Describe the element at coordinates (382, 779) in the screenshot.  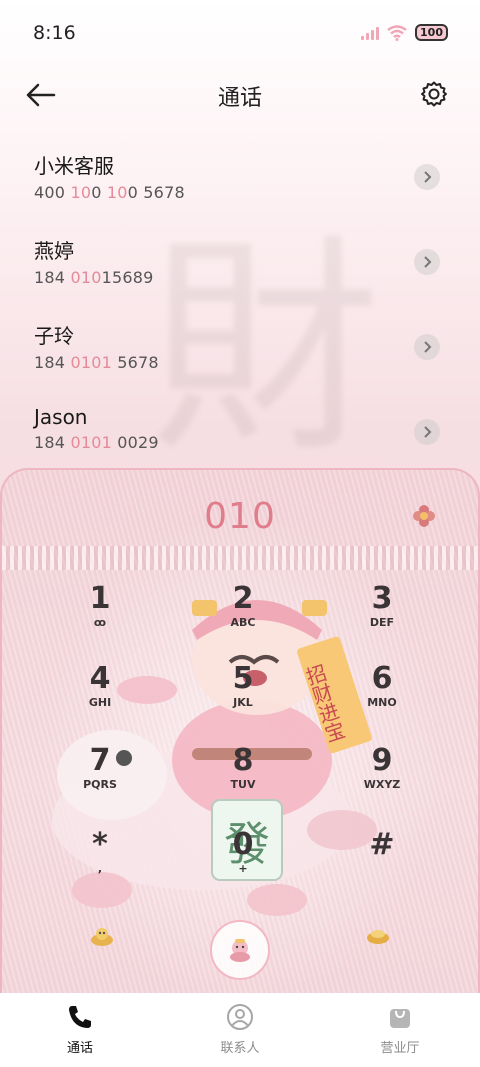
I see `key-9: 9 WXYZ` at that location.